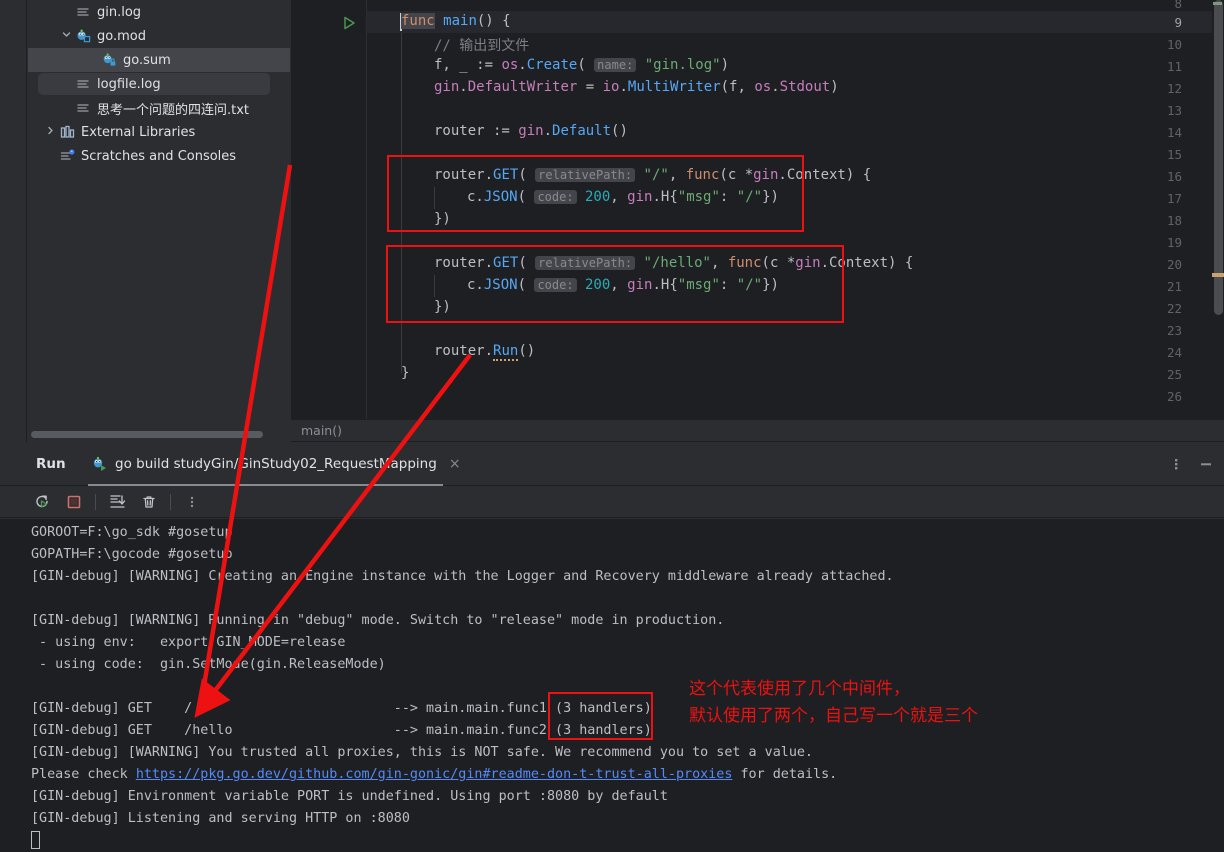 The height and width of the screenshot is (852, 1224). Describe the element at coordinates (147, 60) in the screenshot. I see `tree-item-label: go.sum` at that location.